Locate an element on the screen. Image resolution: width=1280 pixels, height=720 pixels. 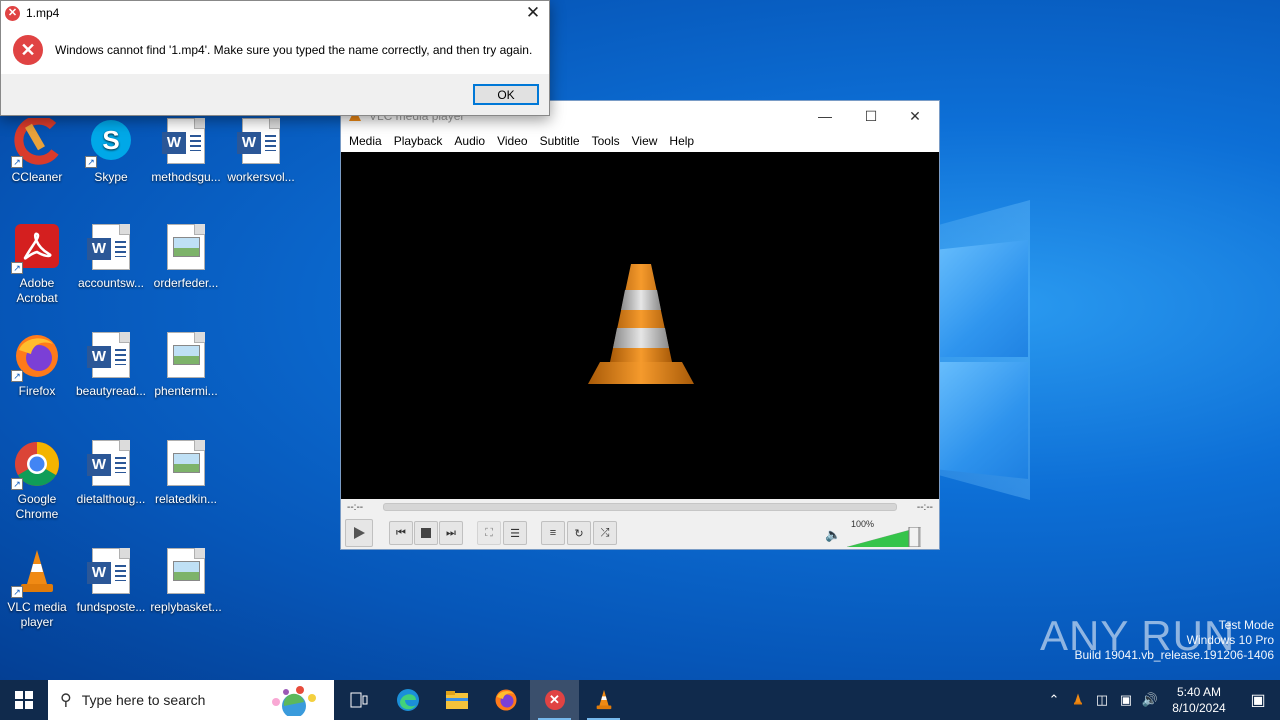
vlc-icon is located at coordinates (603, 699).